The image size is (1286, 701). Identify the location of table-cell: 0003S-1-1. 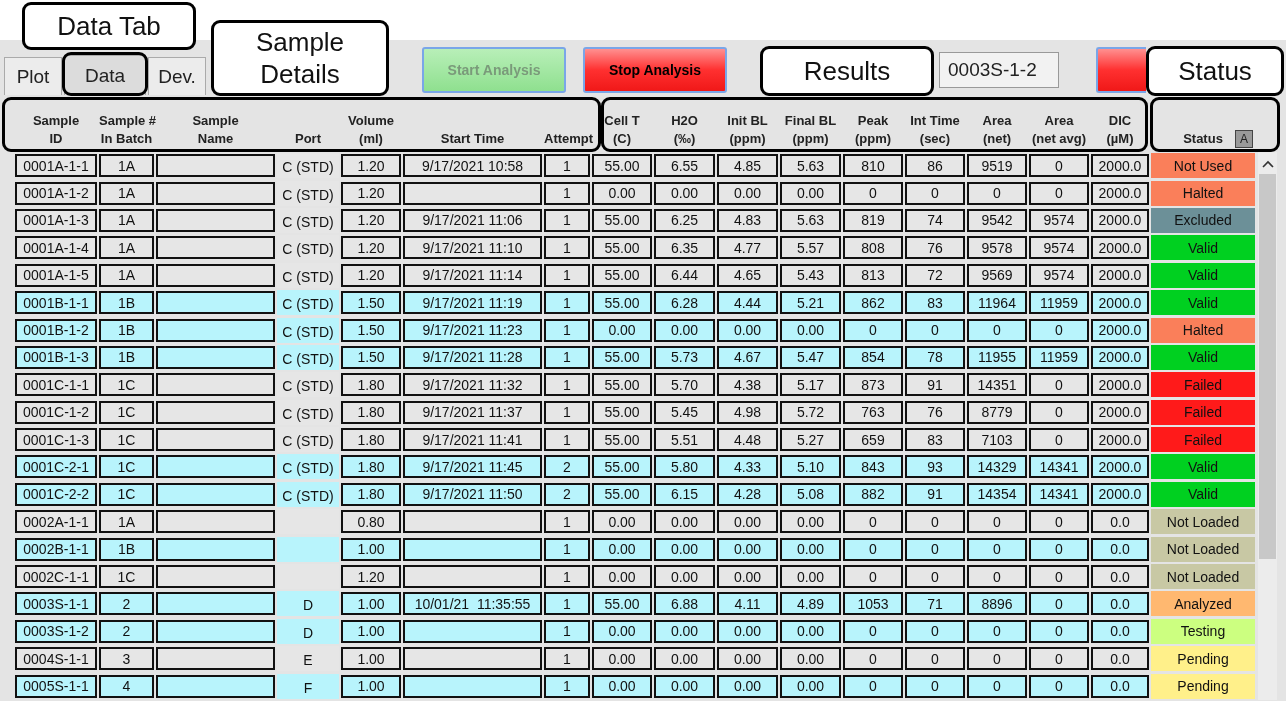
(56, 604).